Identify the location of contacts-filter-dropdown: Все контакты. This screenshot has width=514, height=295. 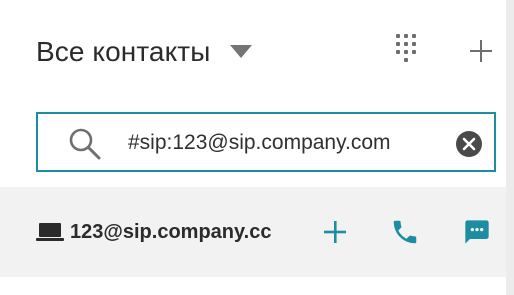
(144, 52).